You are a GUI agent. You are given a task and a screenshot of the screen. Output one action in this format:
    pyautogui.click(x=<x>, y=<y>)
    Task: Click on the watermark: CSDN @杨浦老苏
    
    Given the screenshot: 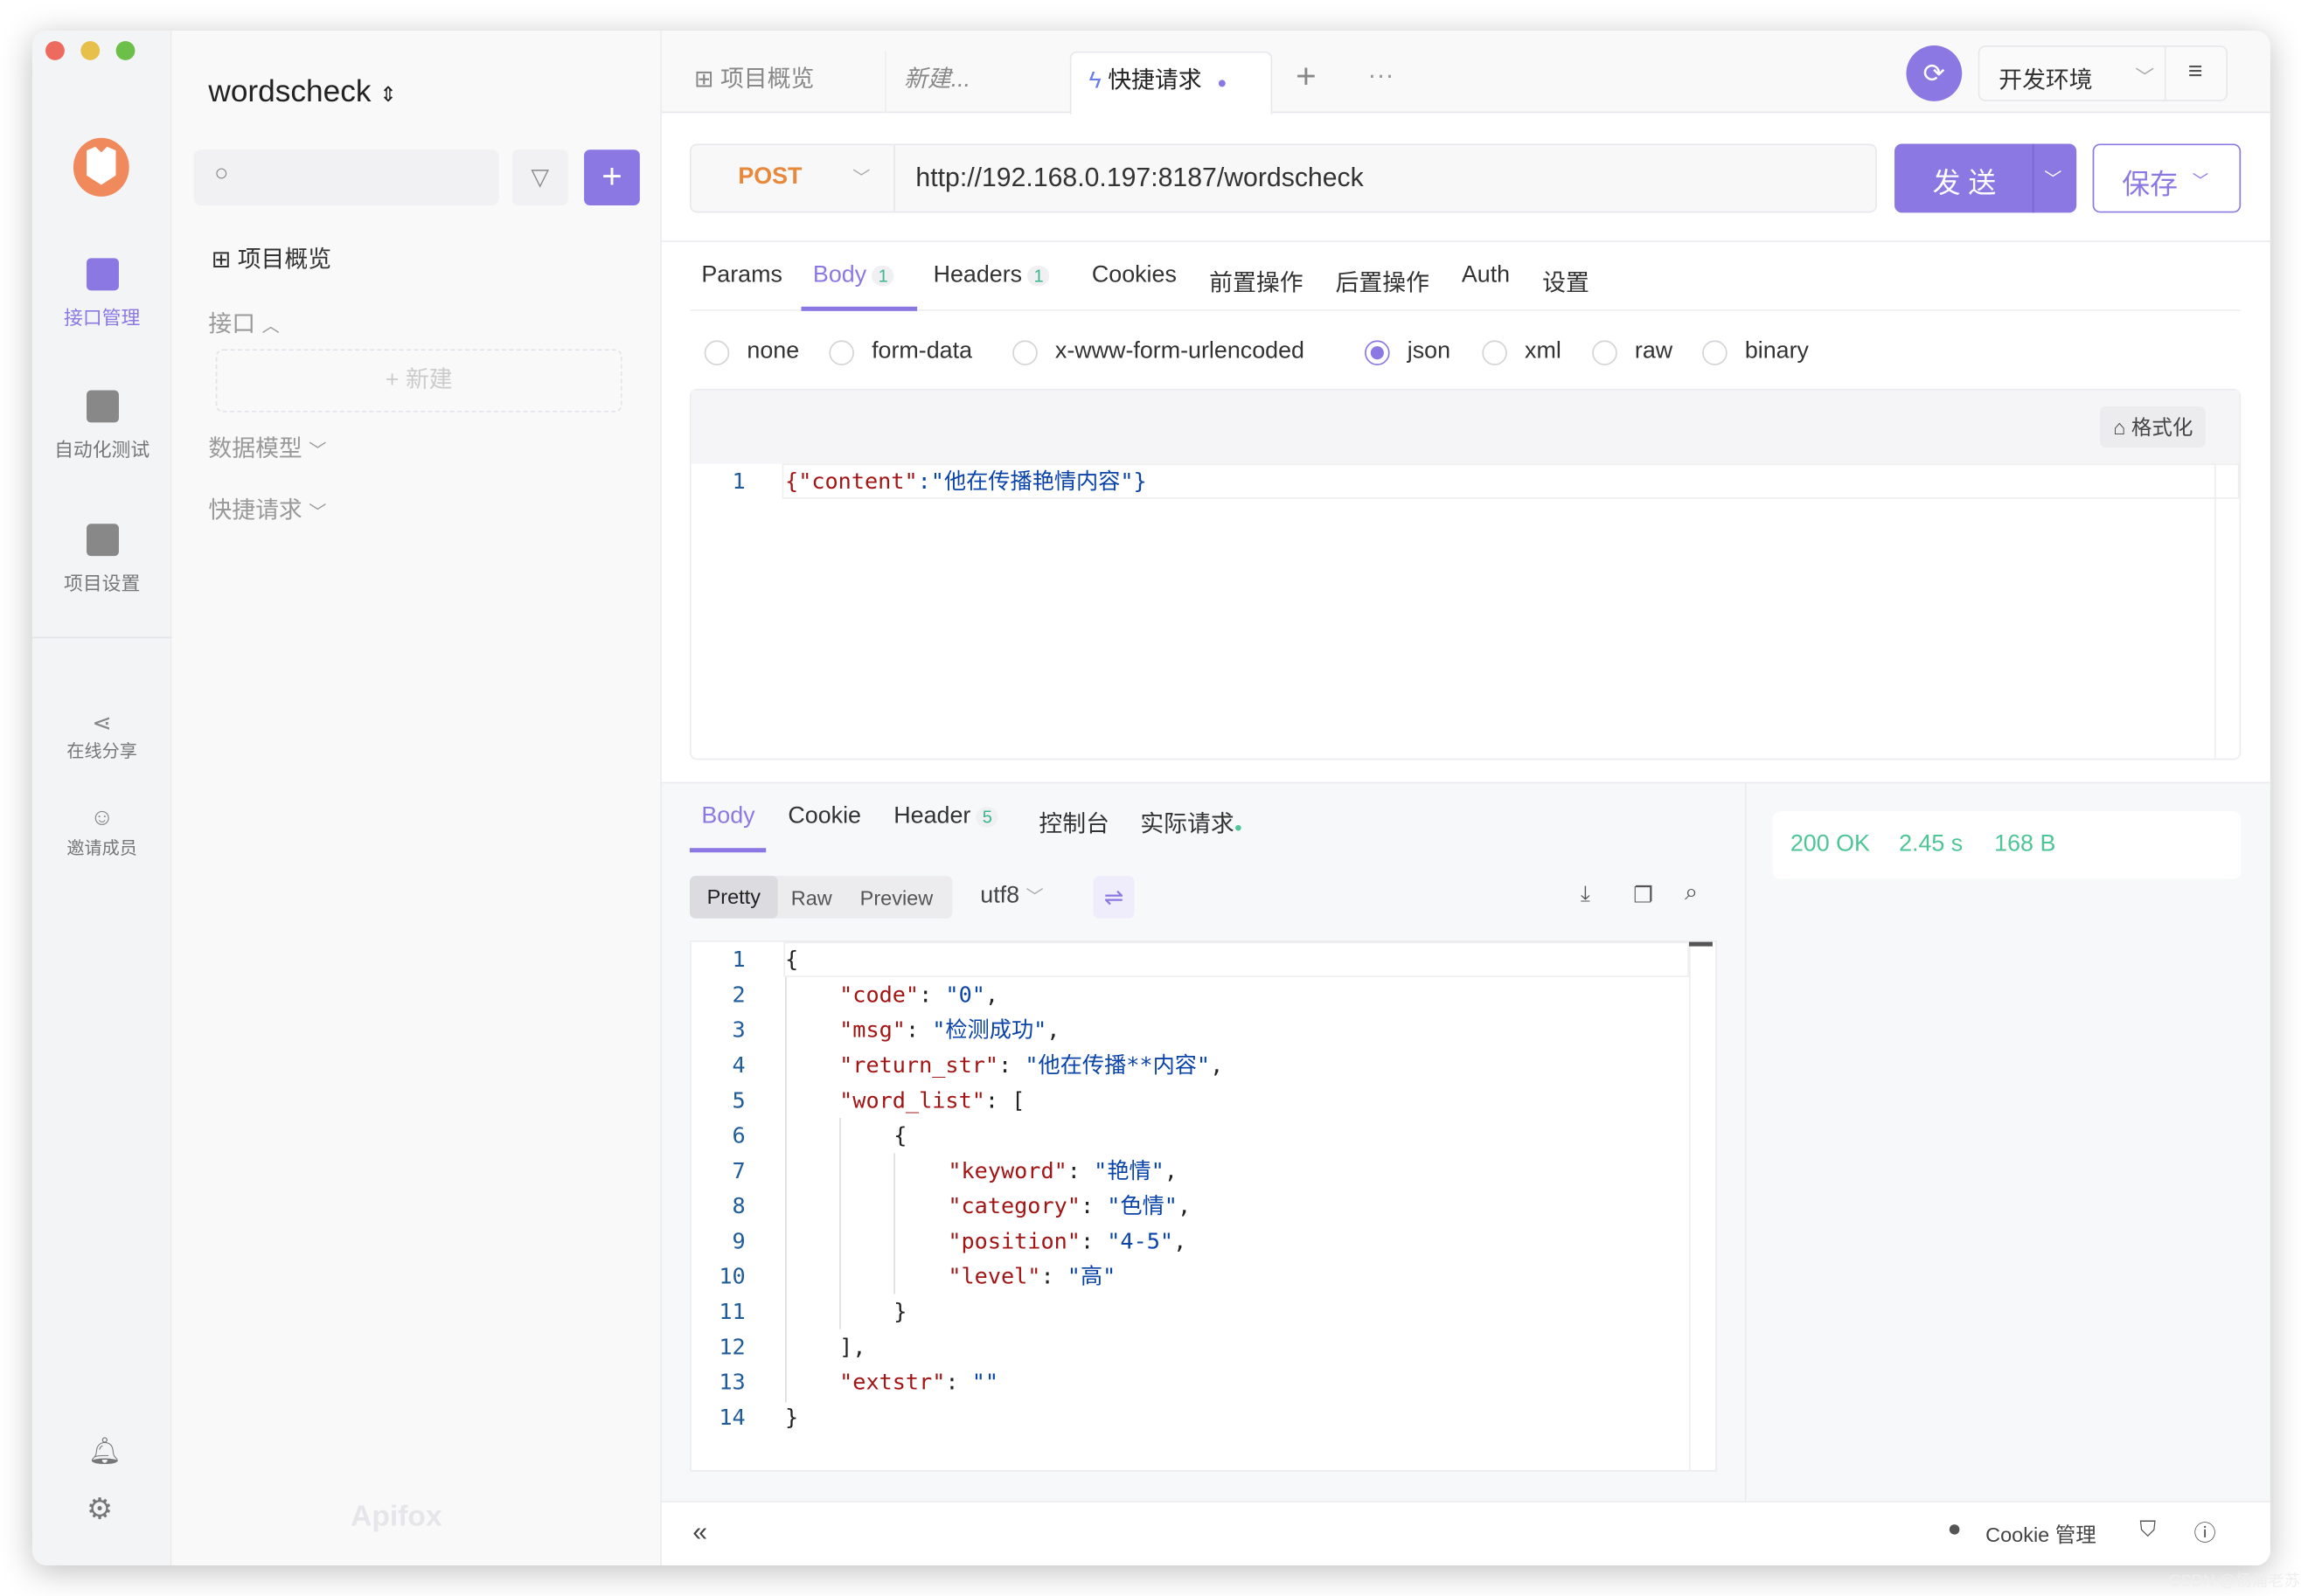 What is the action you would take?
    pyautogui.click(x=2234, y=1581)
    